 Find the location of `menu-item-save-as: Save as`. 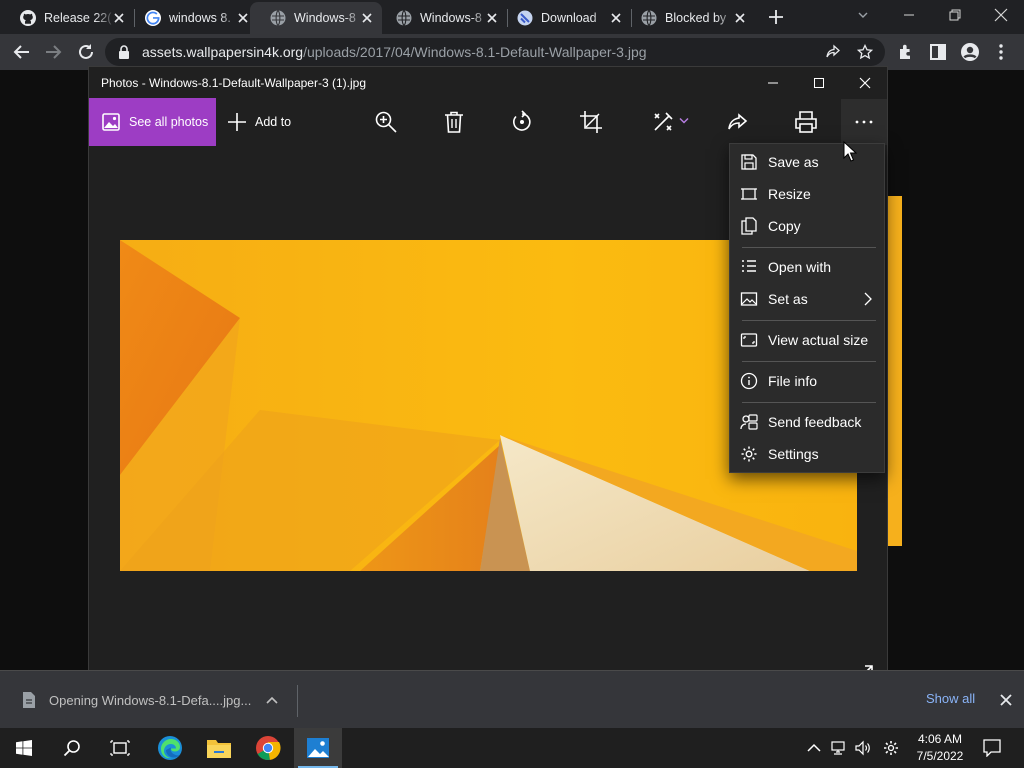

menu-item-save-as: Save as is located at coordinates (807, 162).